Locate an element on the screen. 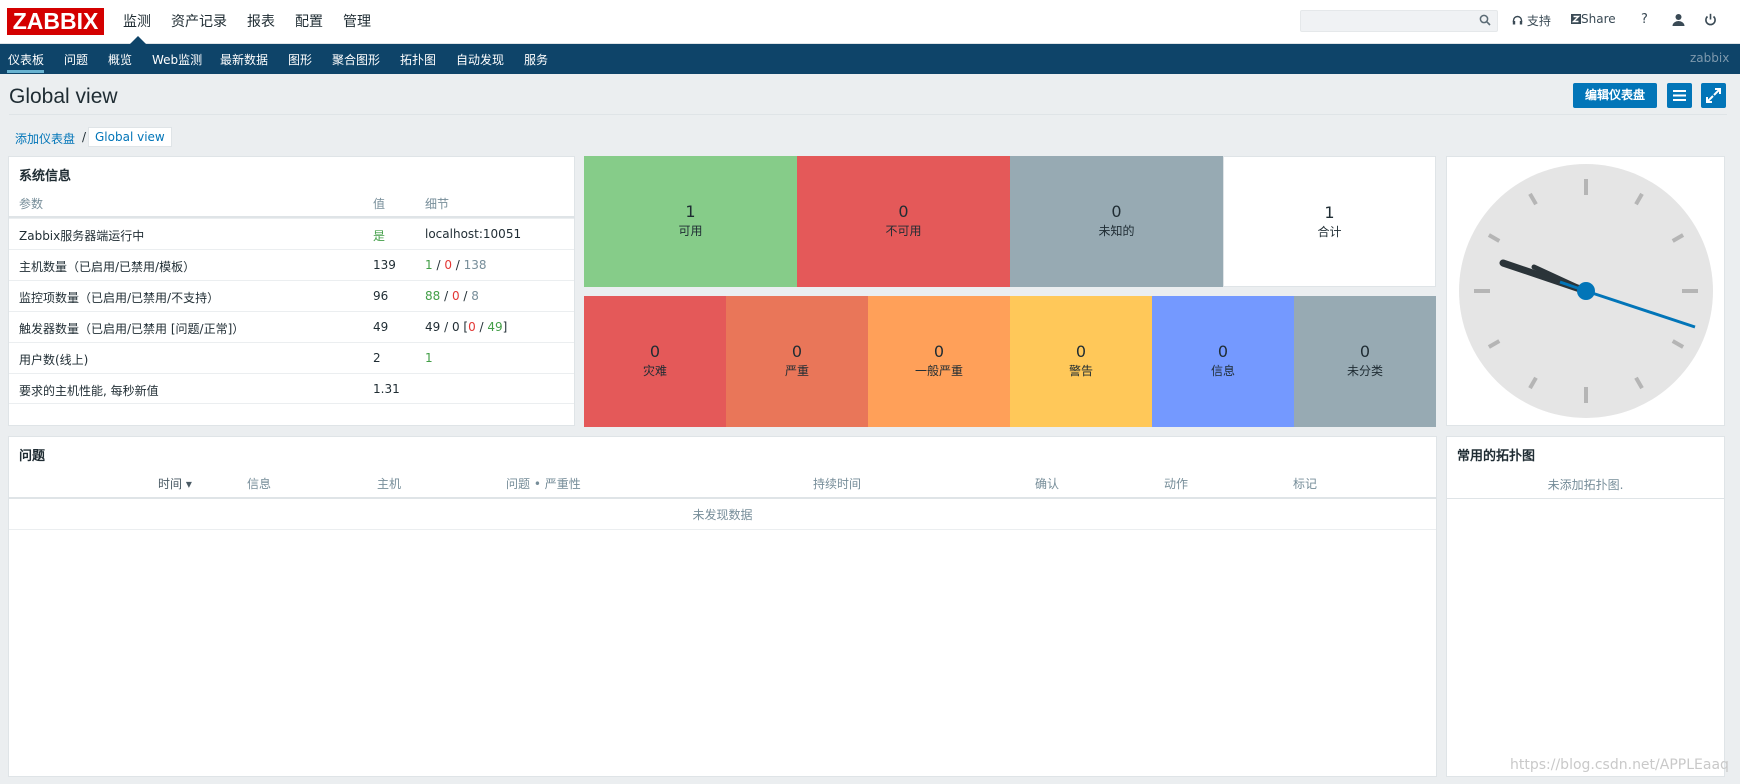 This screenshot has height=784, width=1740. active-submenu-indicator is located at coordinates (25, 71).